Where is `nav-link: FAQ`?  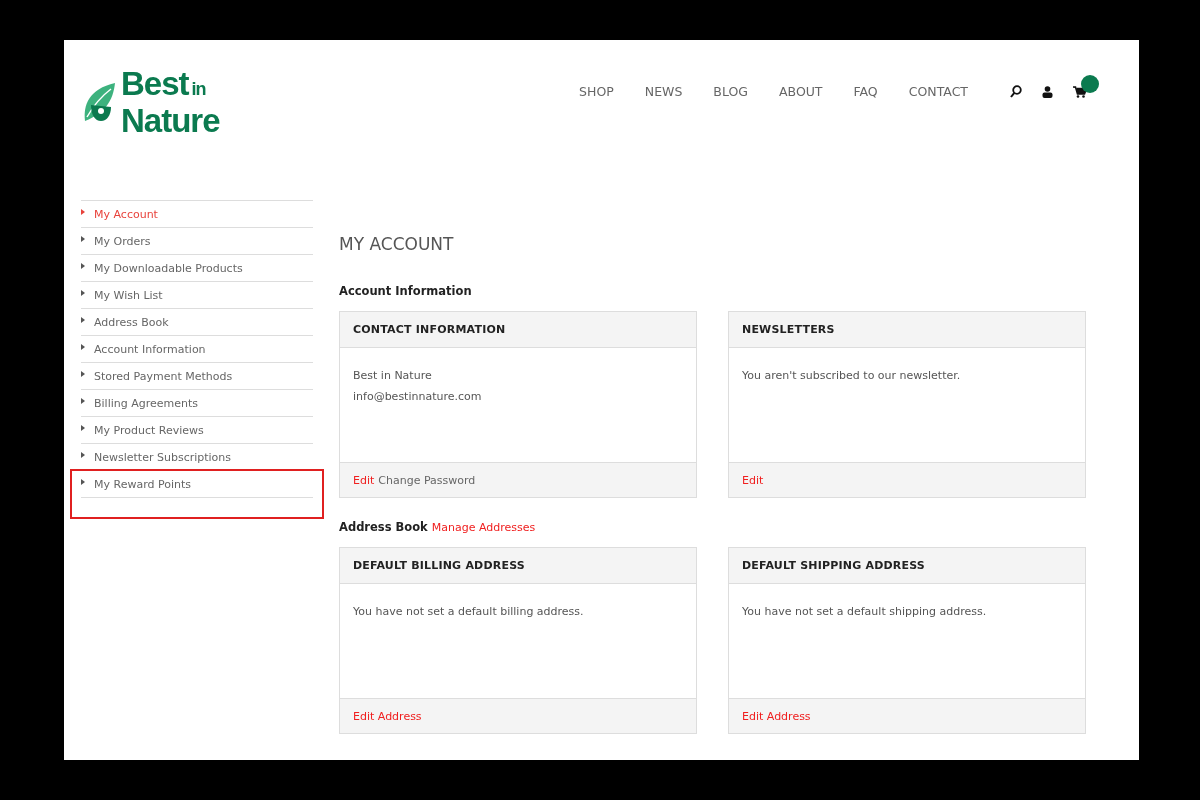
nav-link: FAQ is located at coordinates (865, 91).